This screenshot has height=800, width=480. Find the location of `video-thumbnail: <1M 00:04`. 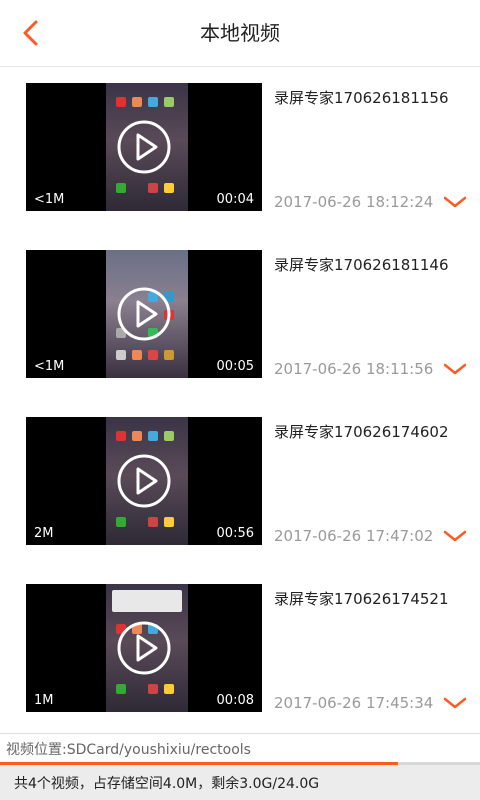

video-thumbnail: <1M 00:04 is located at coordinates (144, 147).